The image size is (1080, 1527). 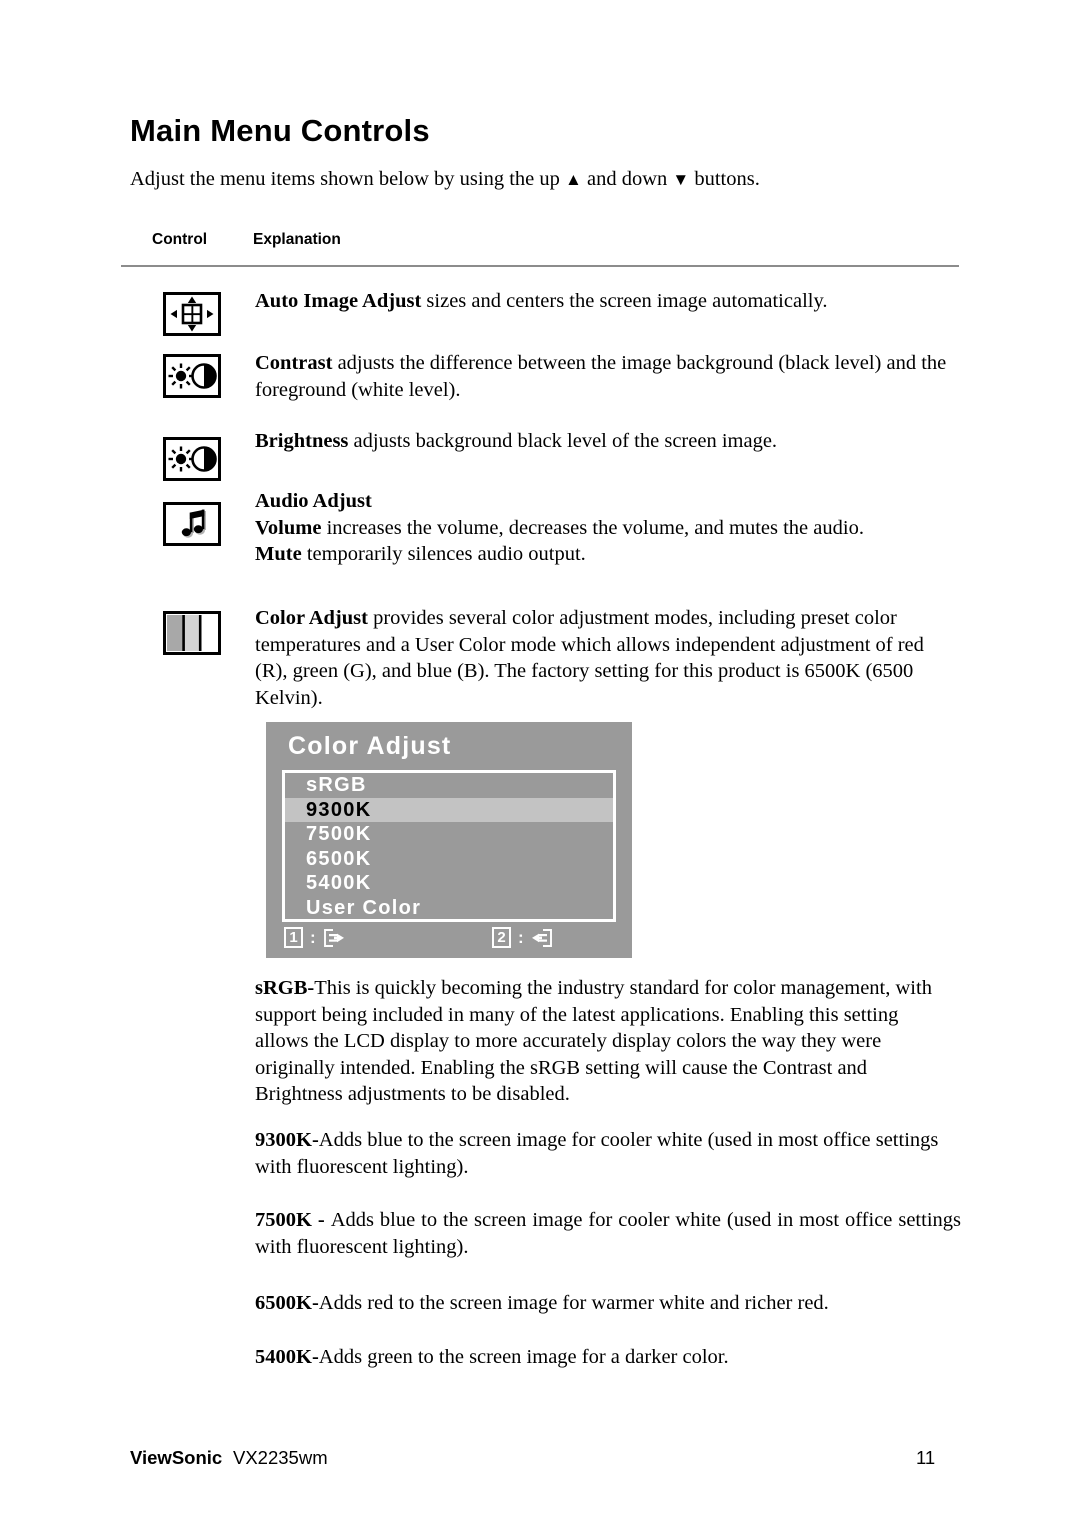 What do you see at coordinates (450, 940) in the screenshot?
I see `osd-footer: 1 : 2:` at bounding box center [450, 940].